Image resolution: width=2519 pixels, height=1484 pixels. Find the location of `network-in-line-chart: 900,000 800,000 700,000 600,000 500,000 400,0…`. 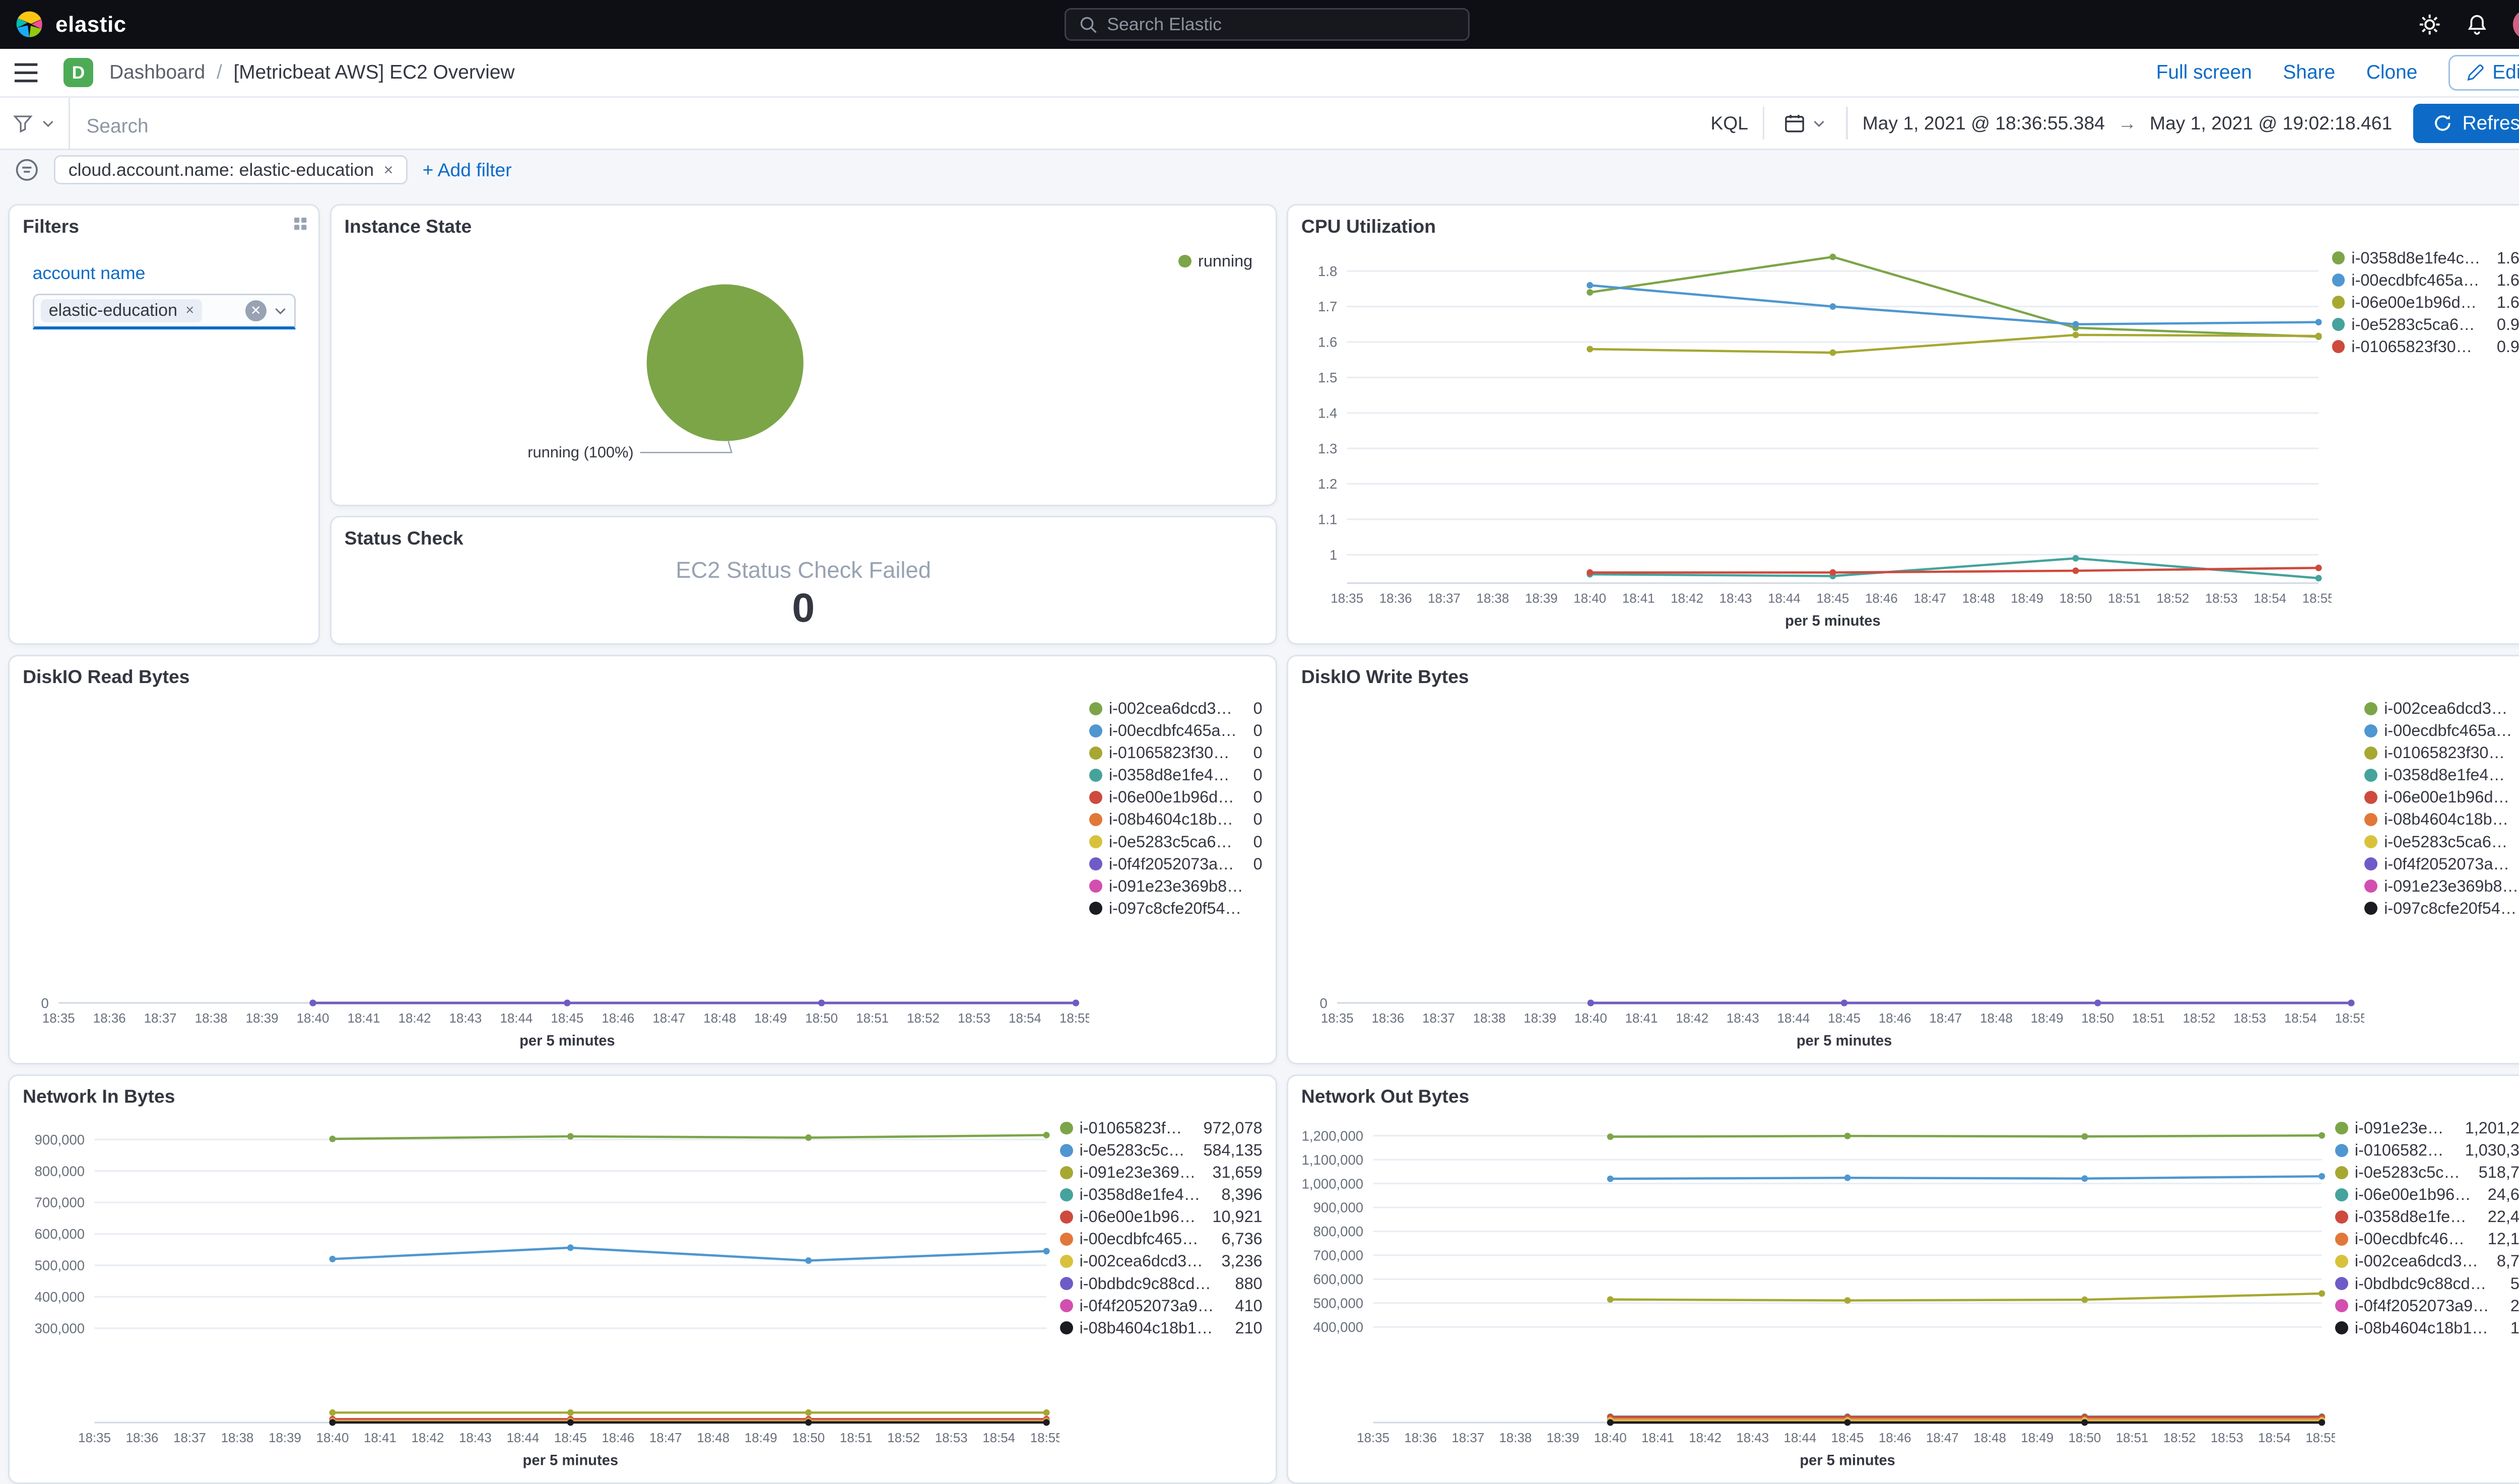

network-in-line-chart: 900,000 800,000 700,000 600,000 500,000 400,0… is located at coordinates (538, 1294).